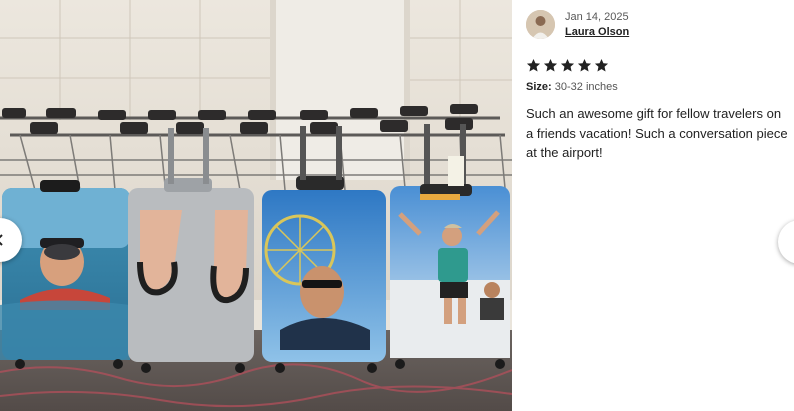 The height and width of the screenshot is (411, 794). Describe the element at coordinates (539, 87) in the screenshot. I see `size-label: Size:` at that location.